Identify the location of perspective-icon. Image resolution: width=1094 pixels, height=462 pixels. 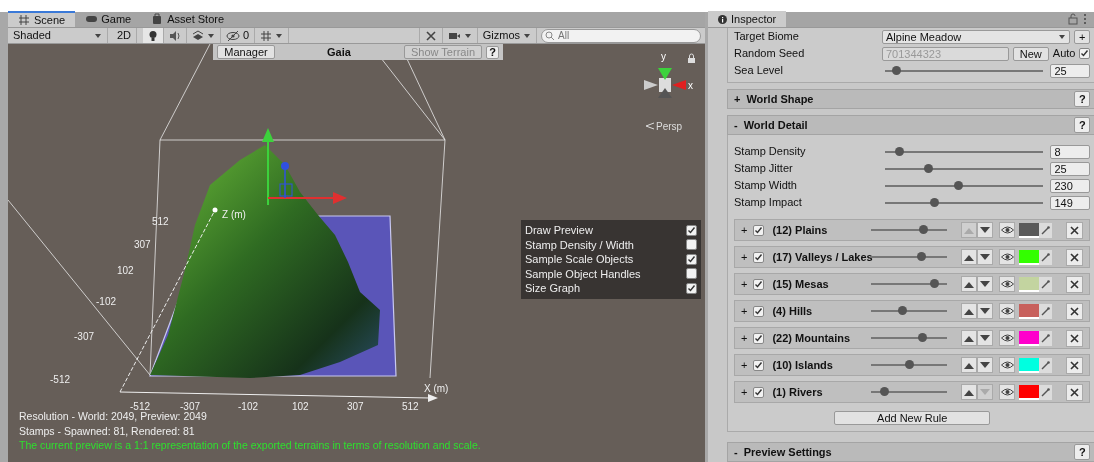
(650, 126).